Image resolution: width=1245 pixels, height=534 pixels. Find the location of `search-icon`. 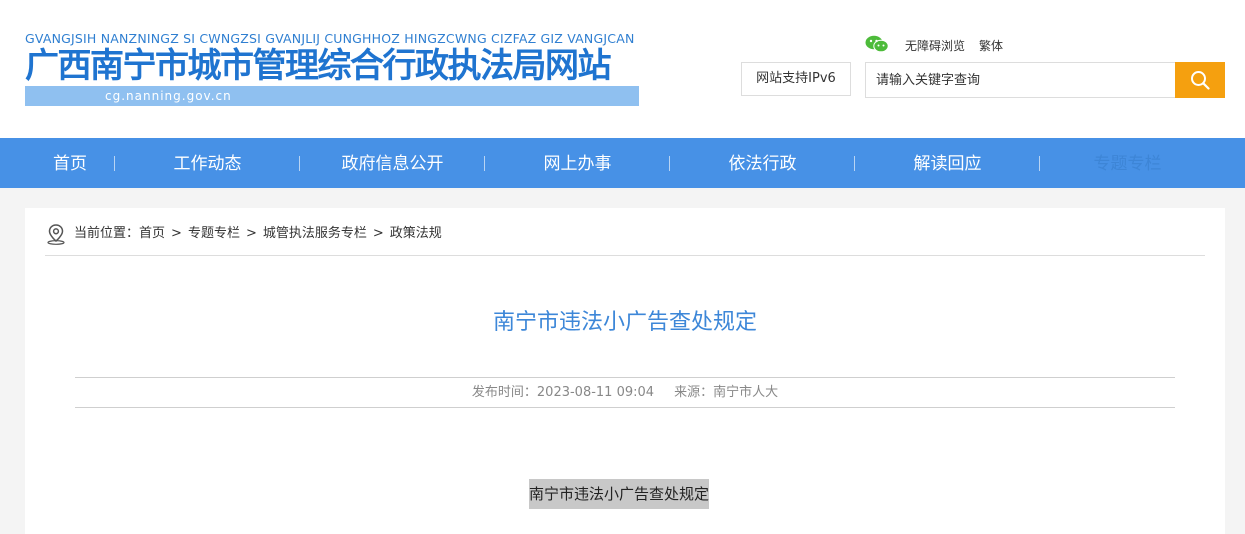

search-icon is located at coordinates (1200, 80).